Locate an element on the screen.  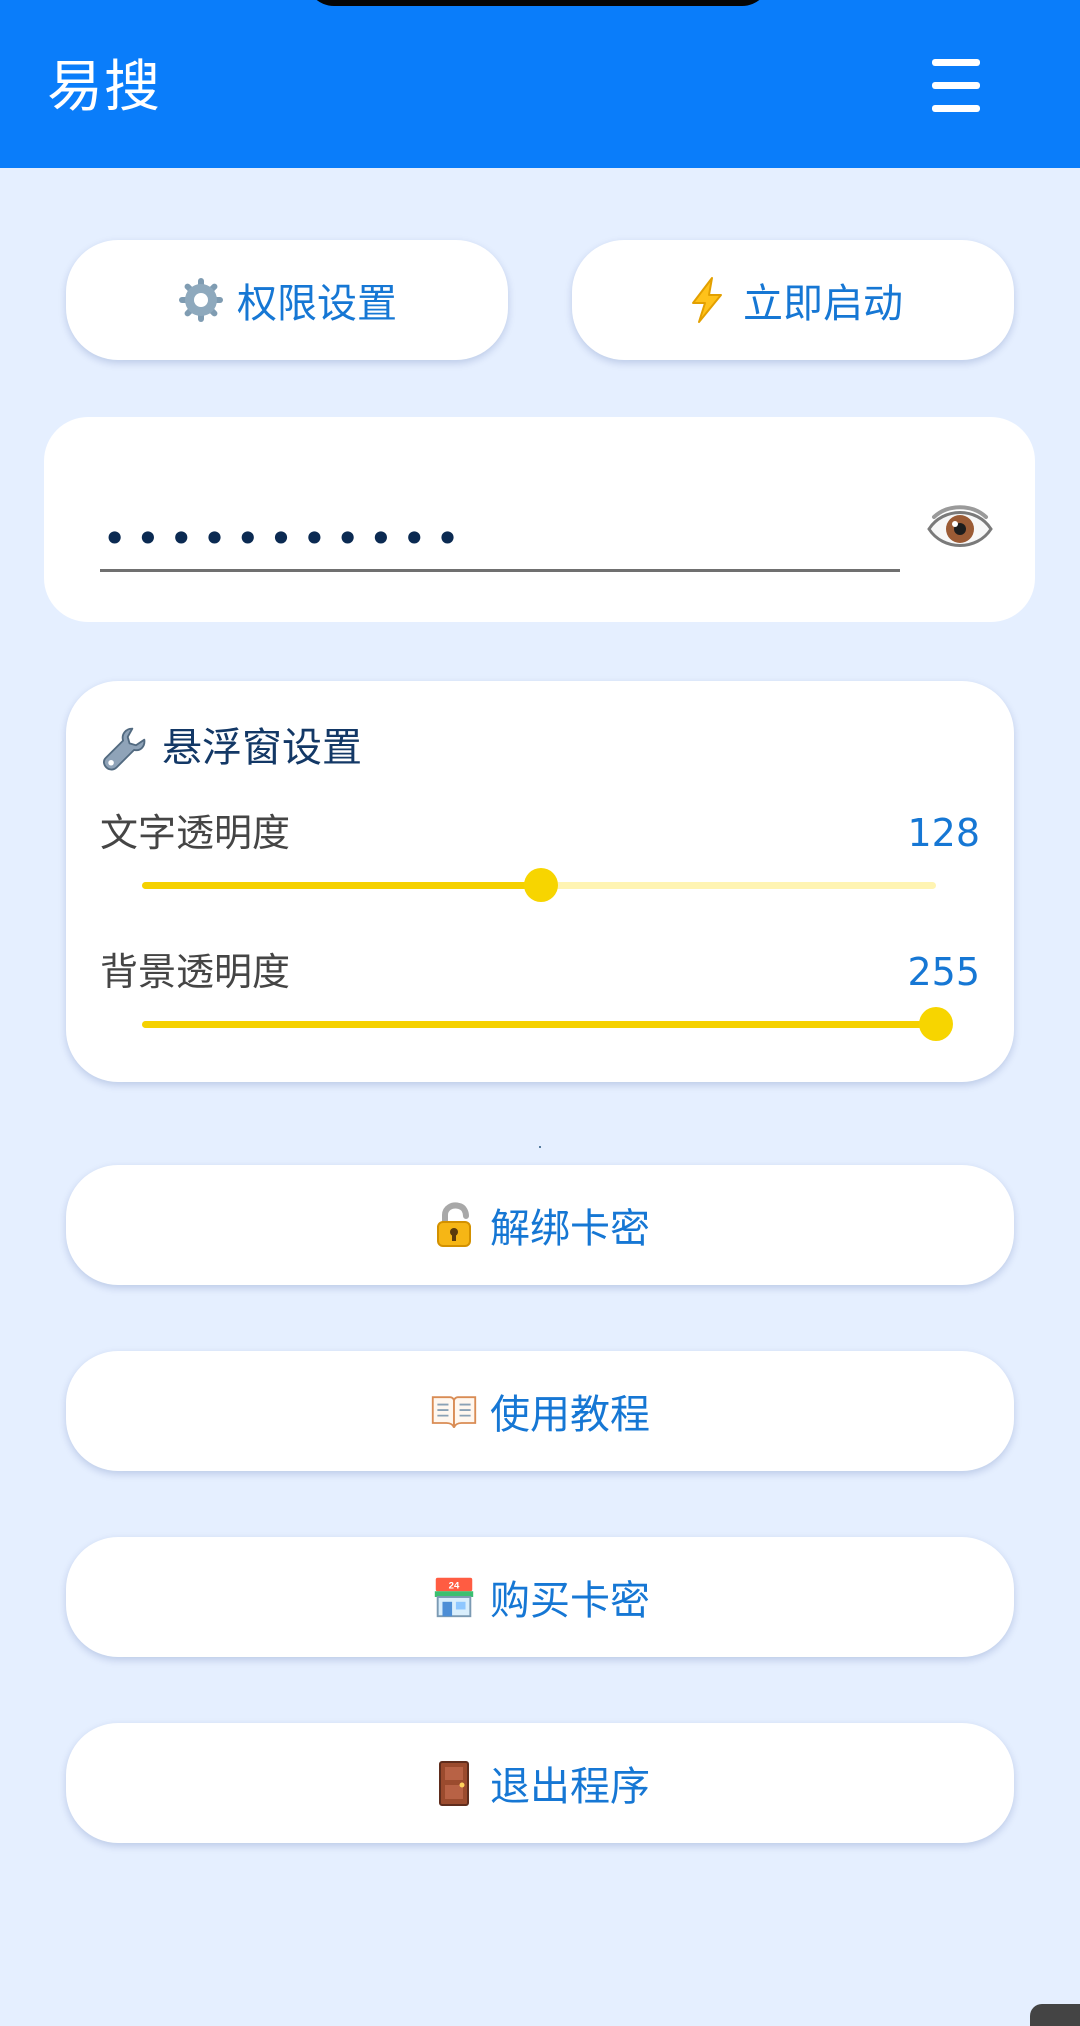
menu-button is located at coordinates (956, 87).